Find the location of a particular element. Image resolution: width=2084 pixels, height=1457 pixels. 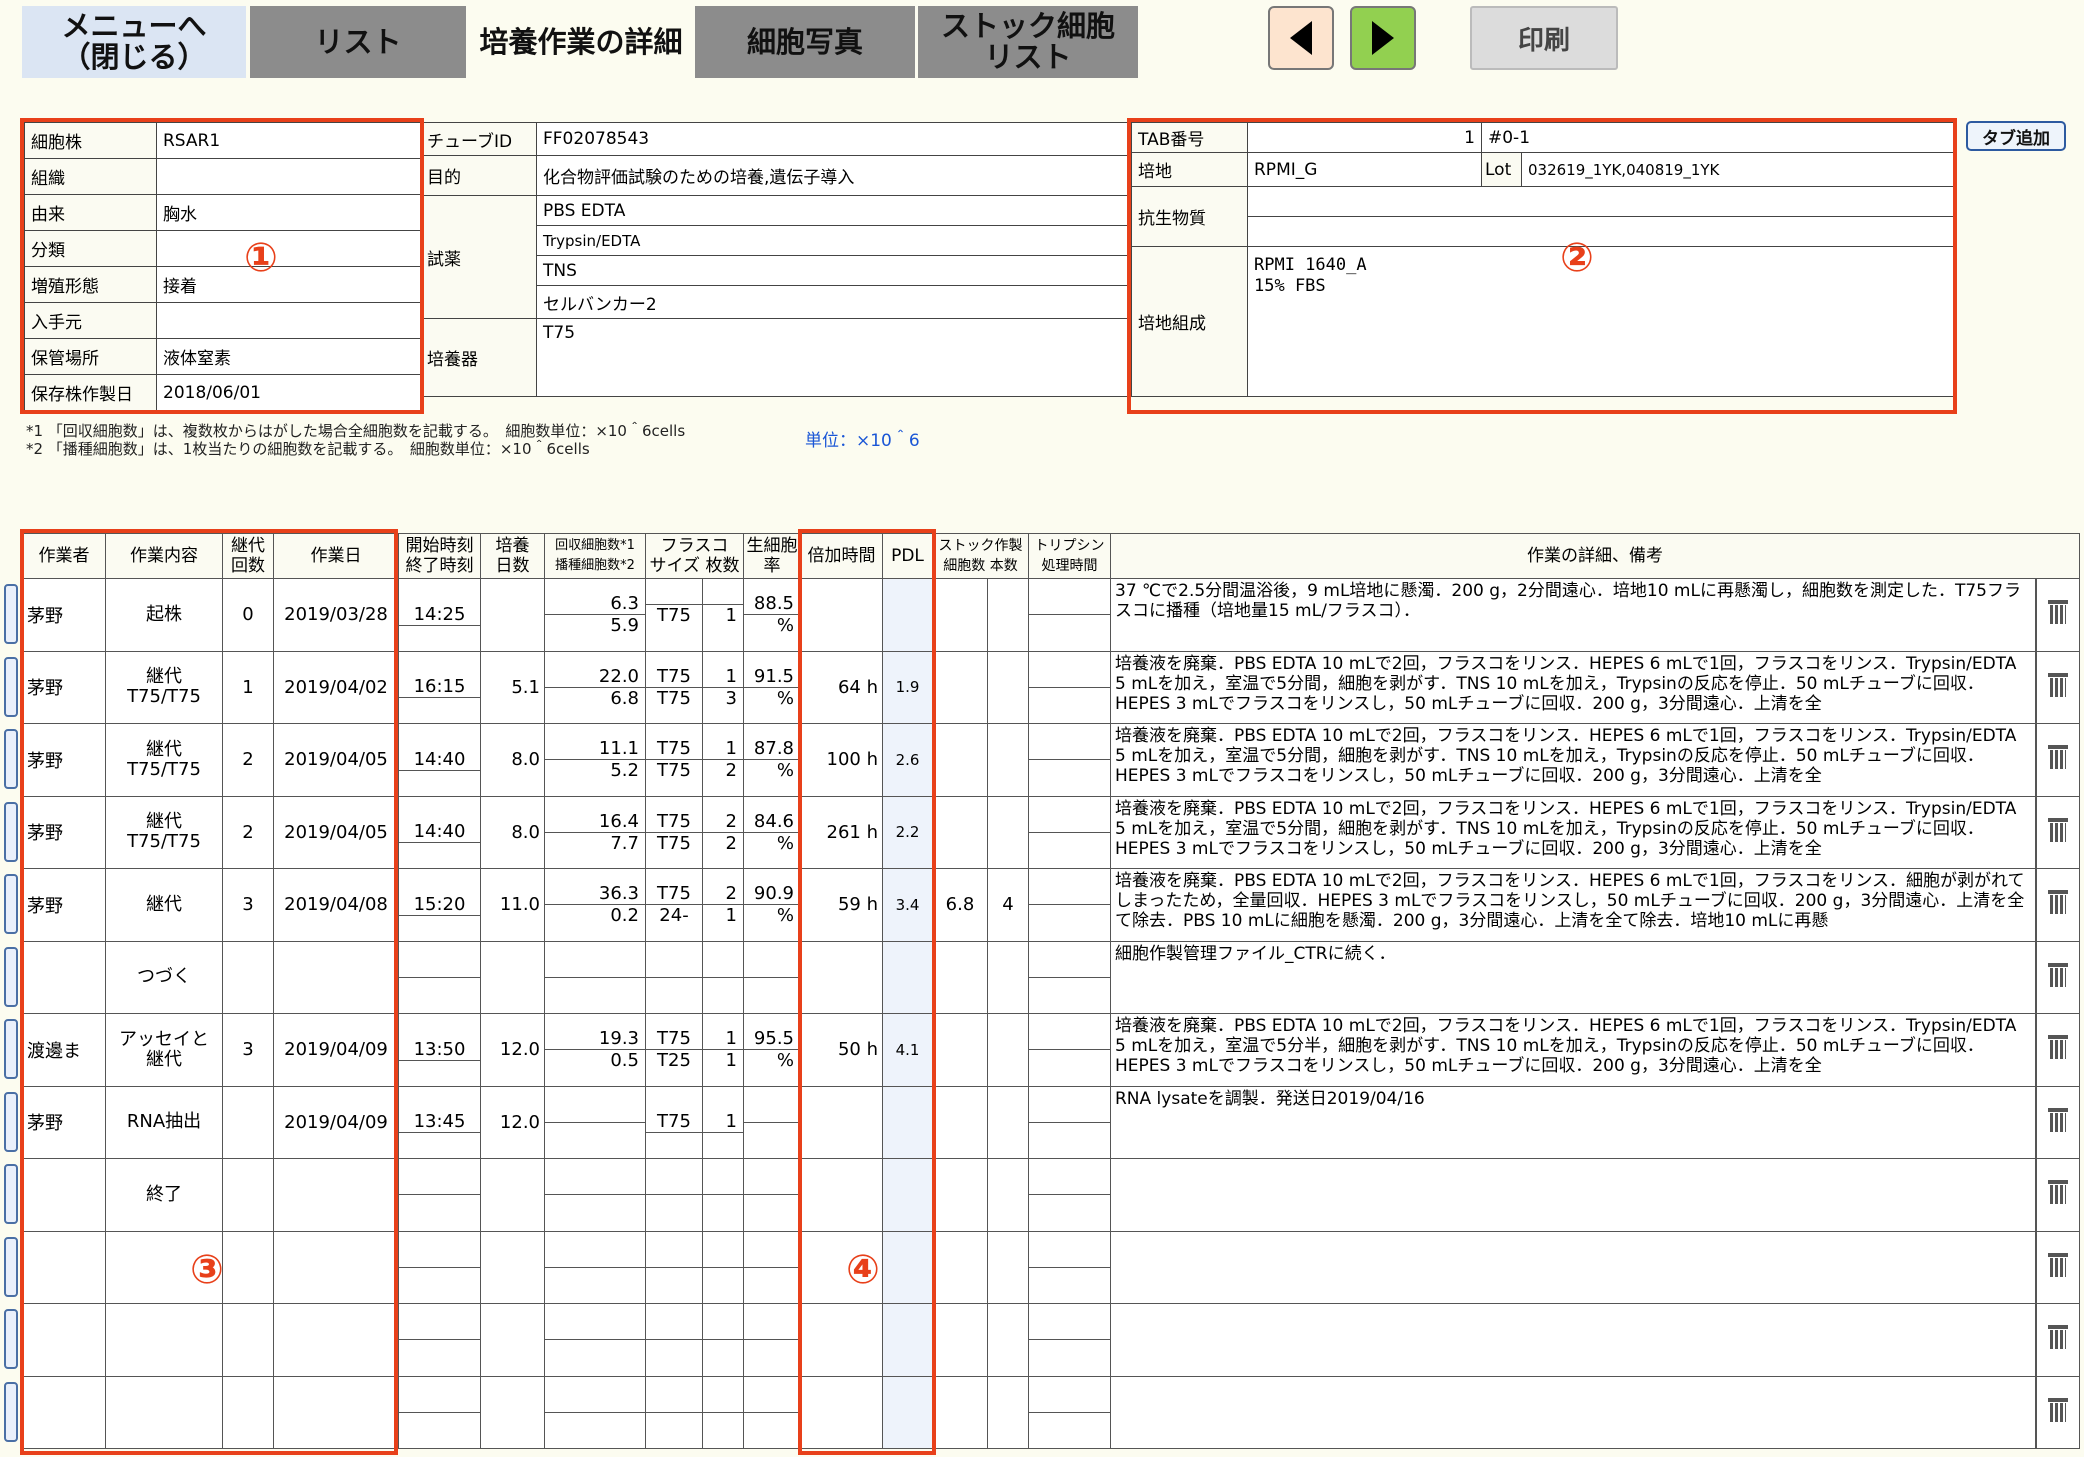

flask-count-cell: 21 is located at coordinates (723, 905).